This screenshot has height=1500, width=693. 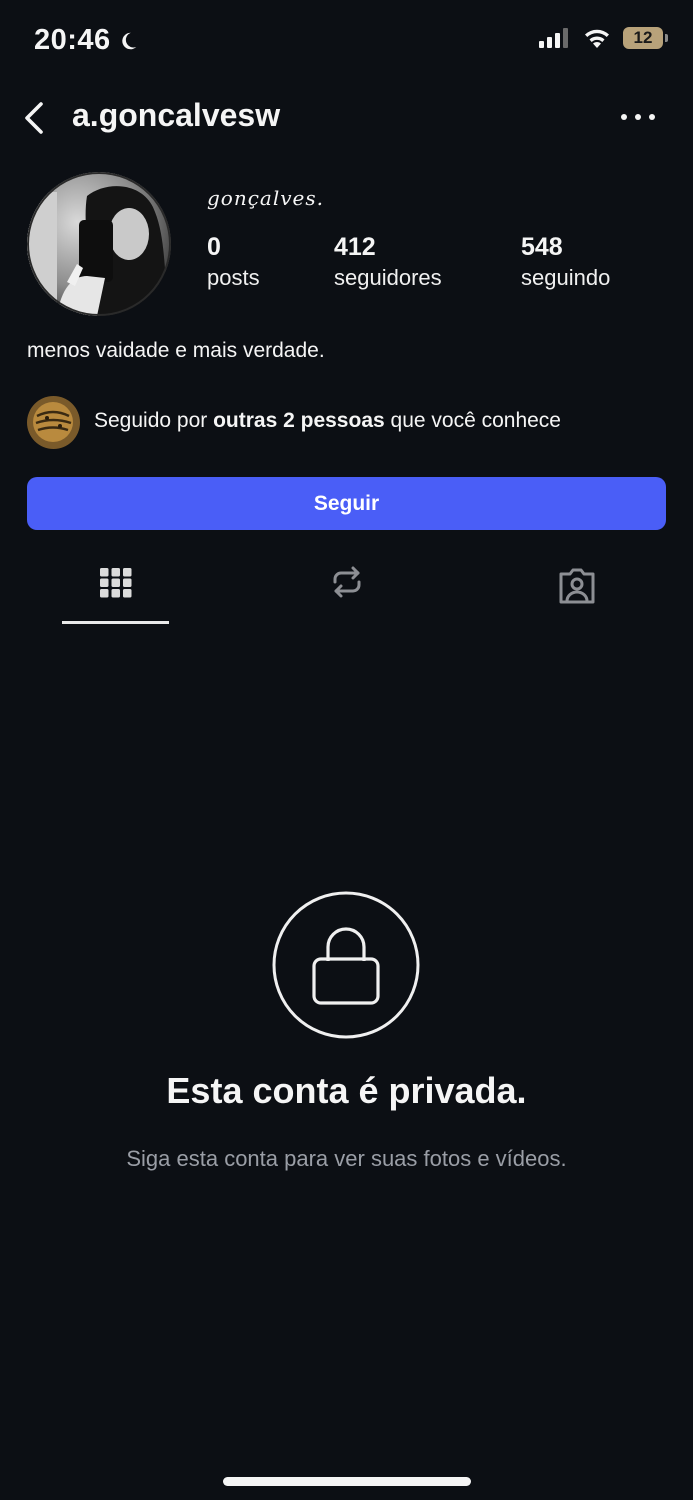 I want to click on mutual-avatar-photo, so click(x=53, y=422).